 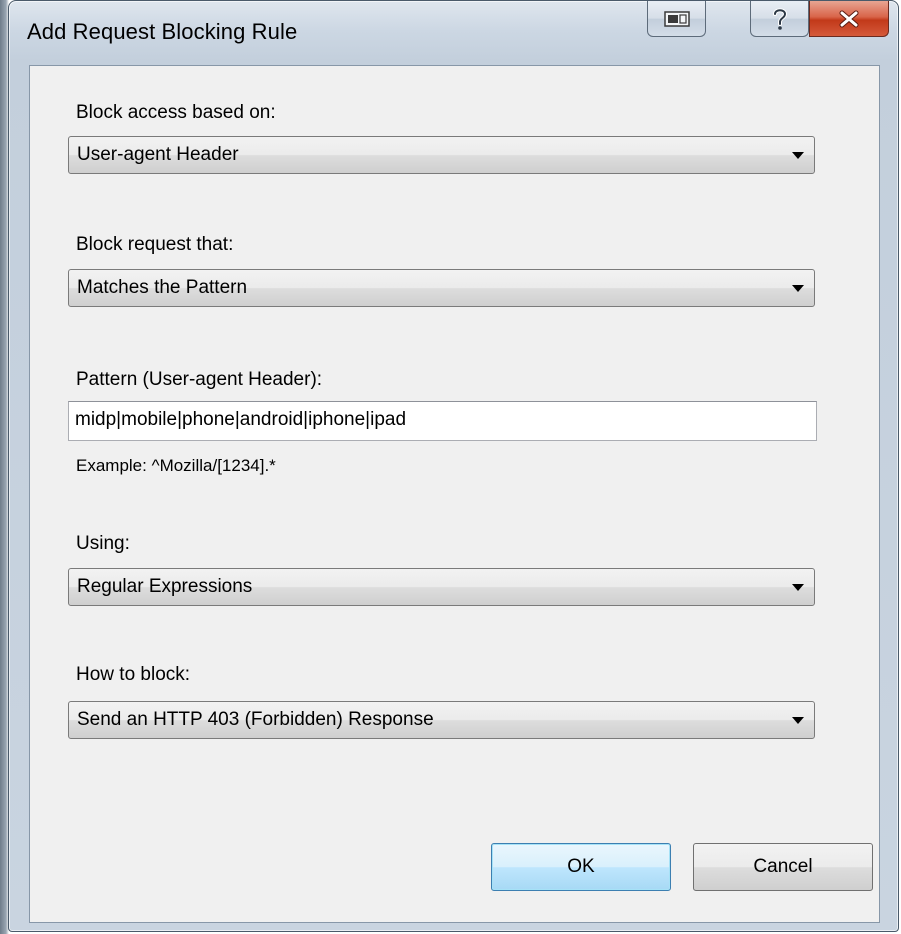 What do you see at coordinates (155, 244) in the screenshot?
I see `block-request-label: Block request that:` at bounding box center [155, 244].